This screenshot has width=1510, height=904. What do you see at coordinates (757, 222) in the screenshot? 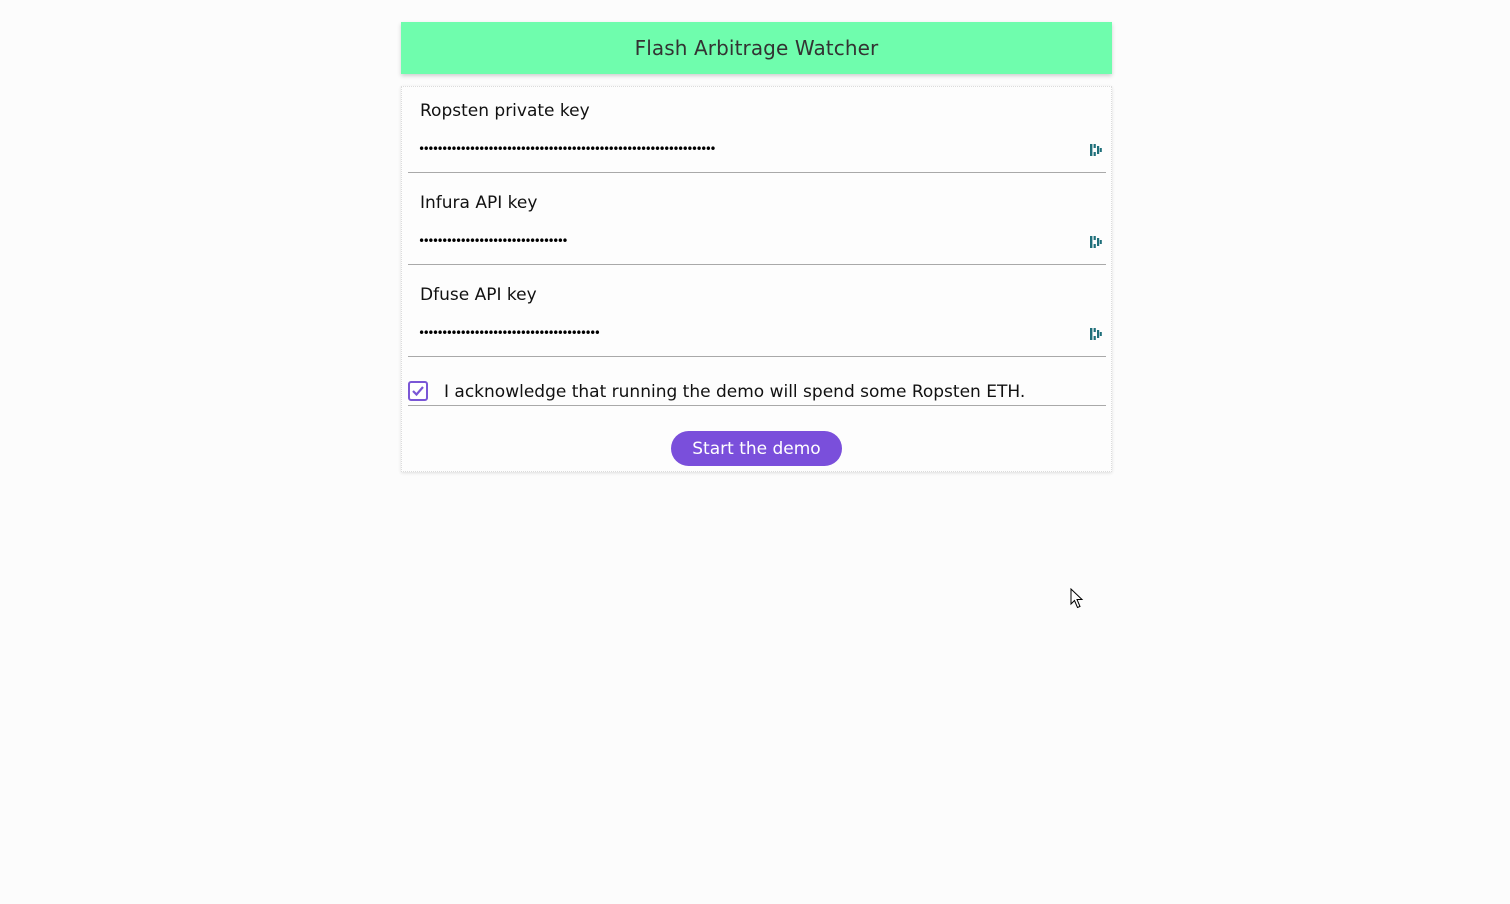
I see `infura-api-key-field: Infura API key` at bounding box center [757, 222].